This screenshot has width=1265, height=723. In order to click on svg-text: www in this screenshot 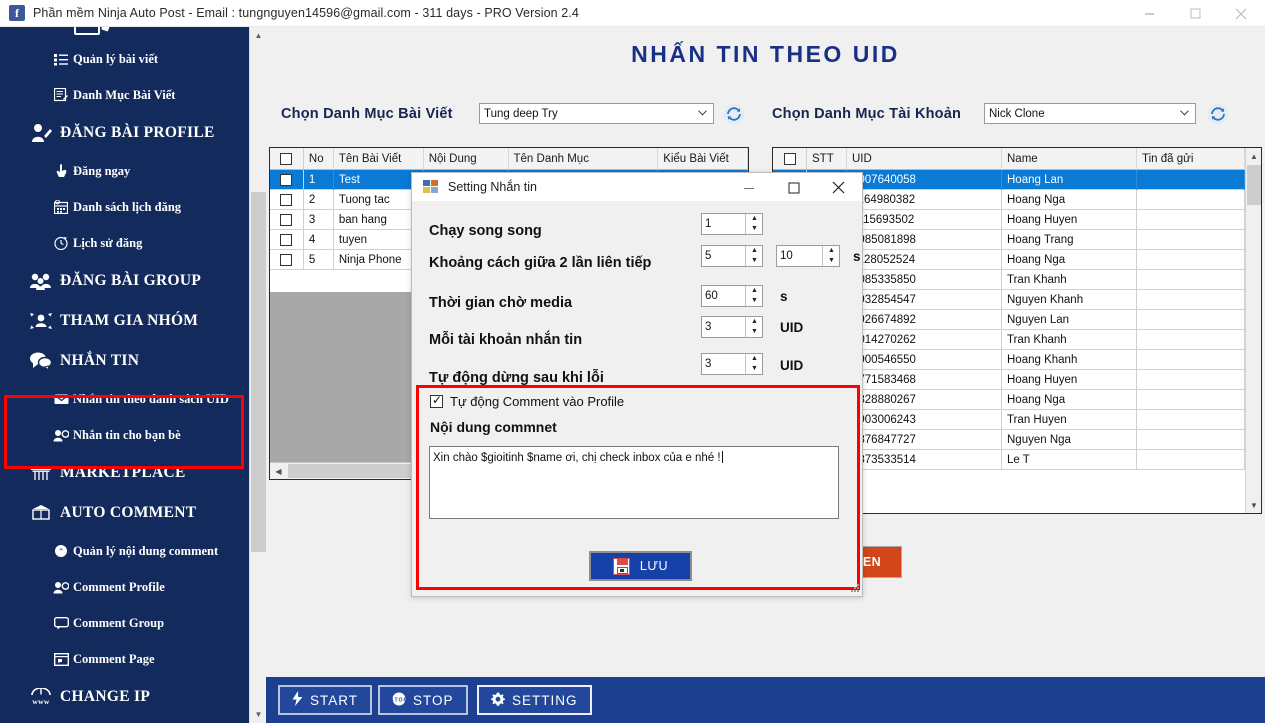, I will do `click(40, 701)`.